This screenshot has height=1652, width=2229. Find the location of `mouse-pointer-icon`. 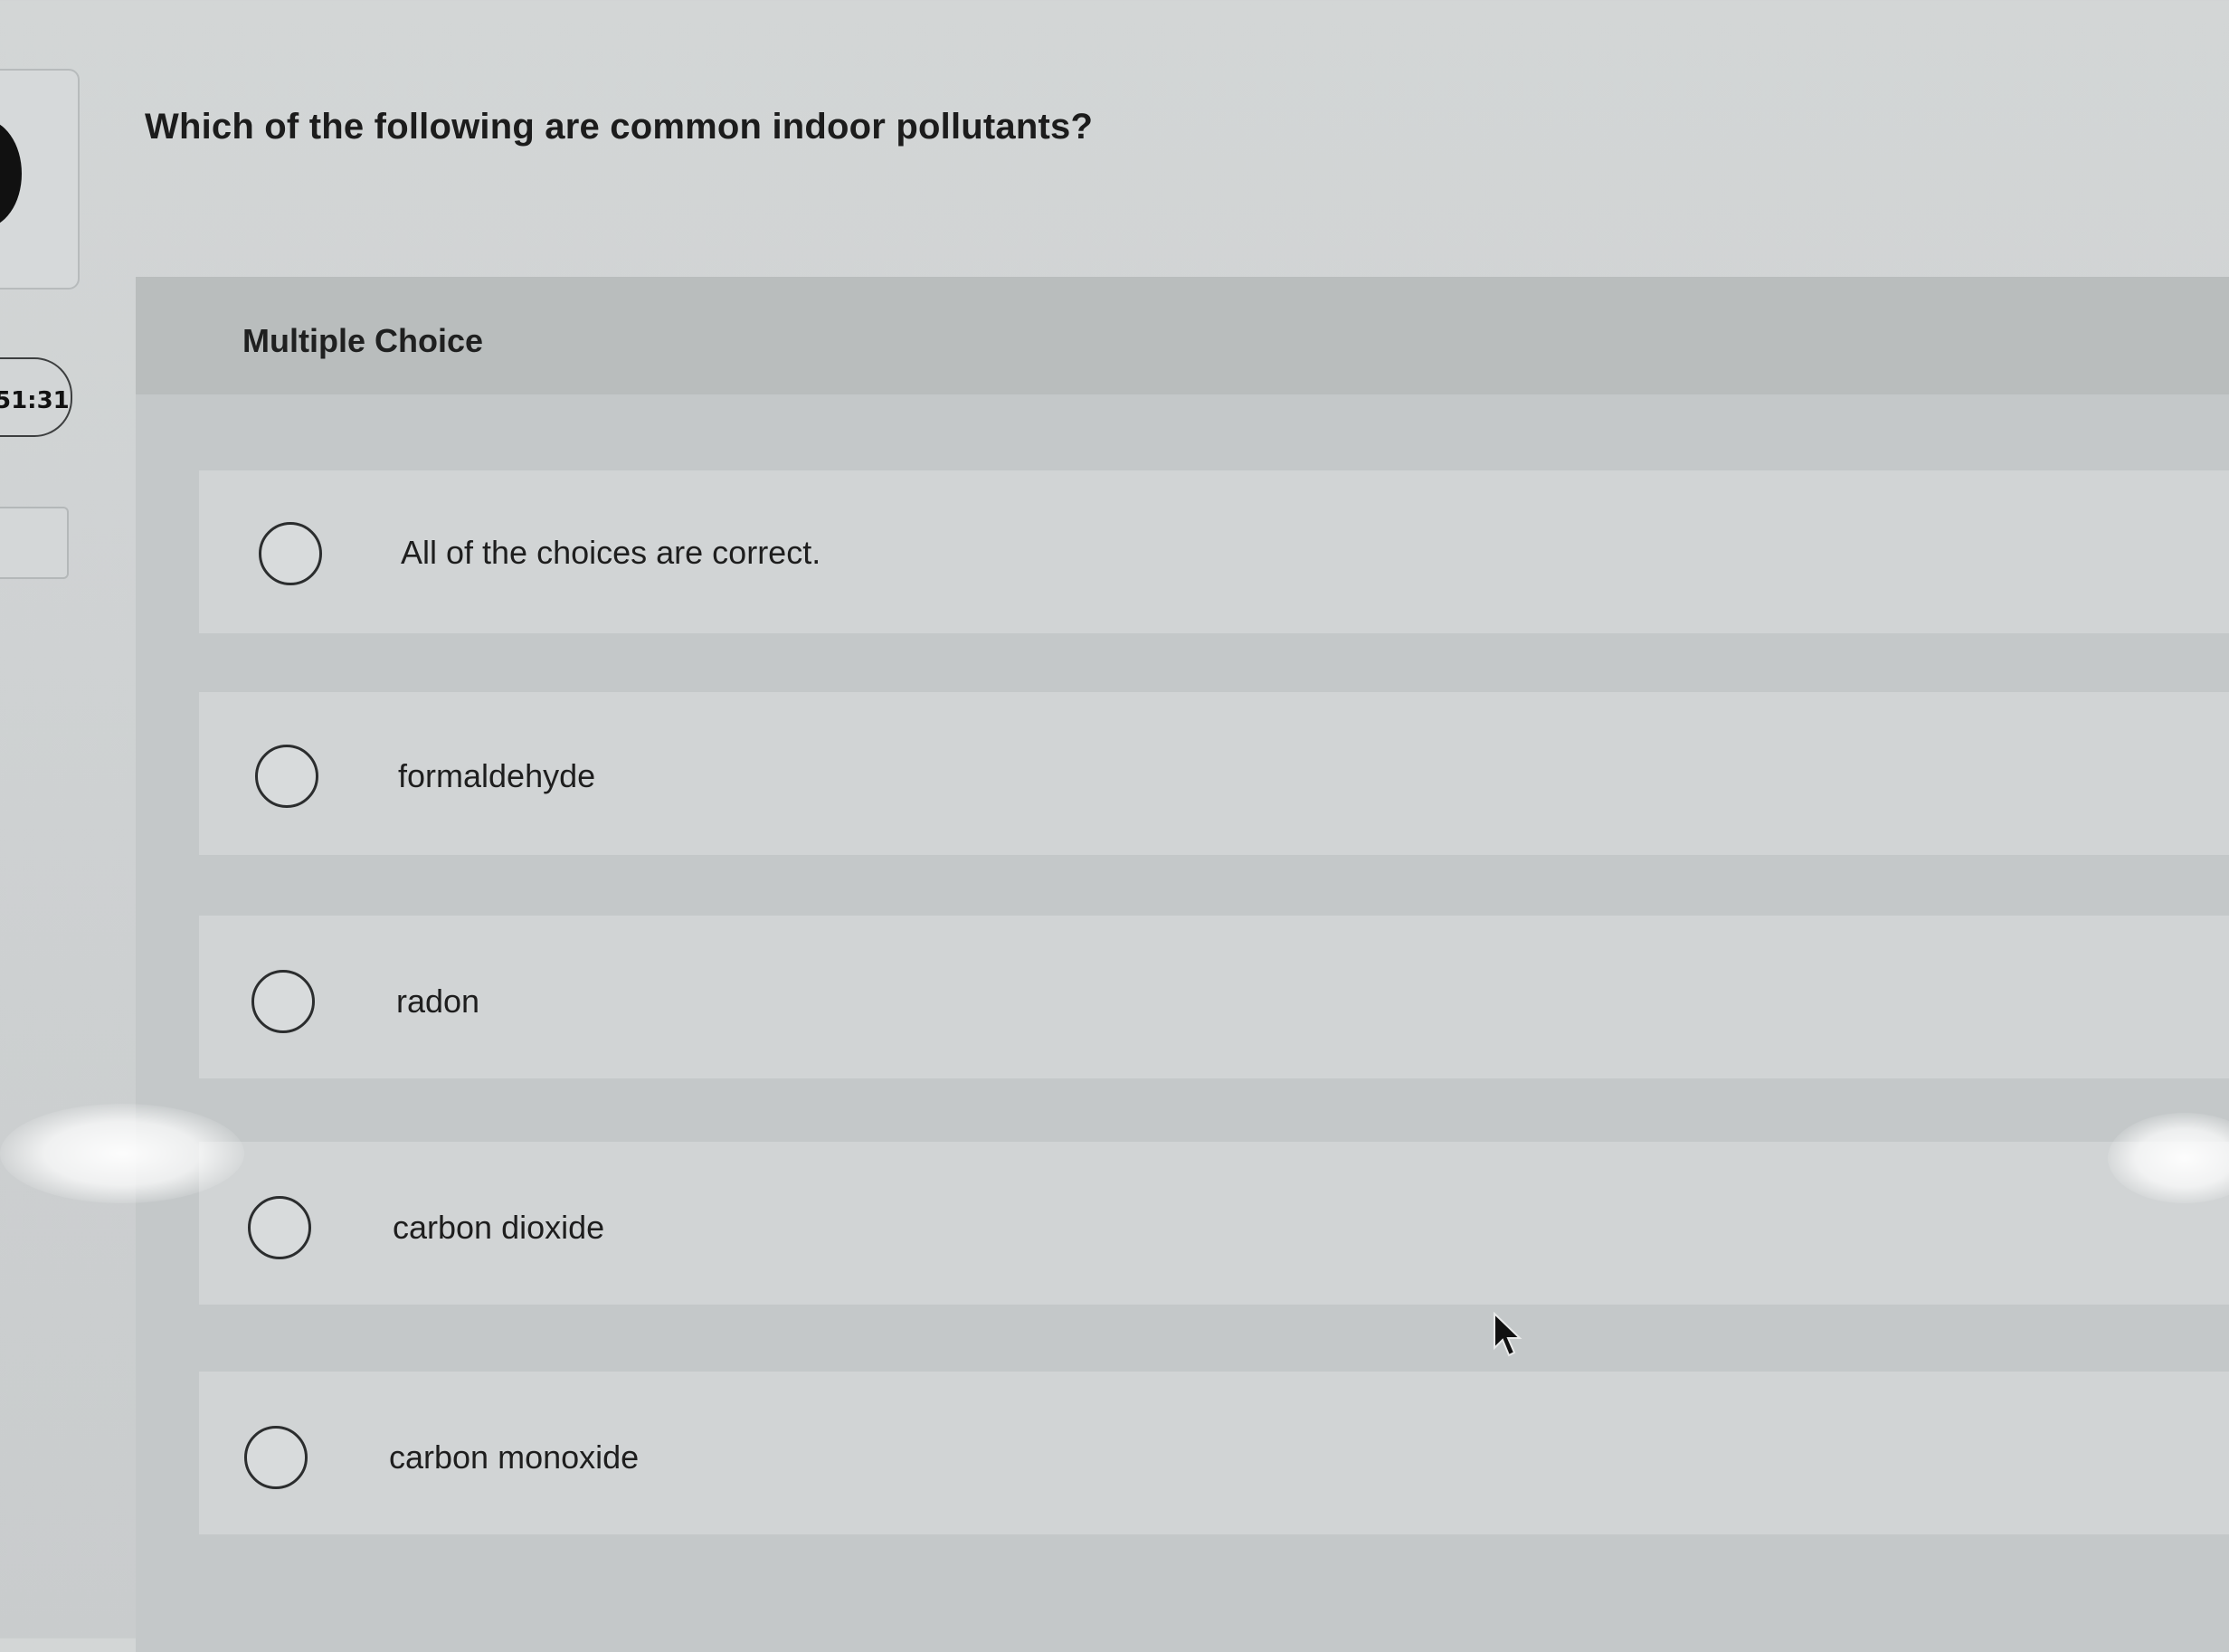

mouse-pointer-icon is located at coordinates (1508, 1334).